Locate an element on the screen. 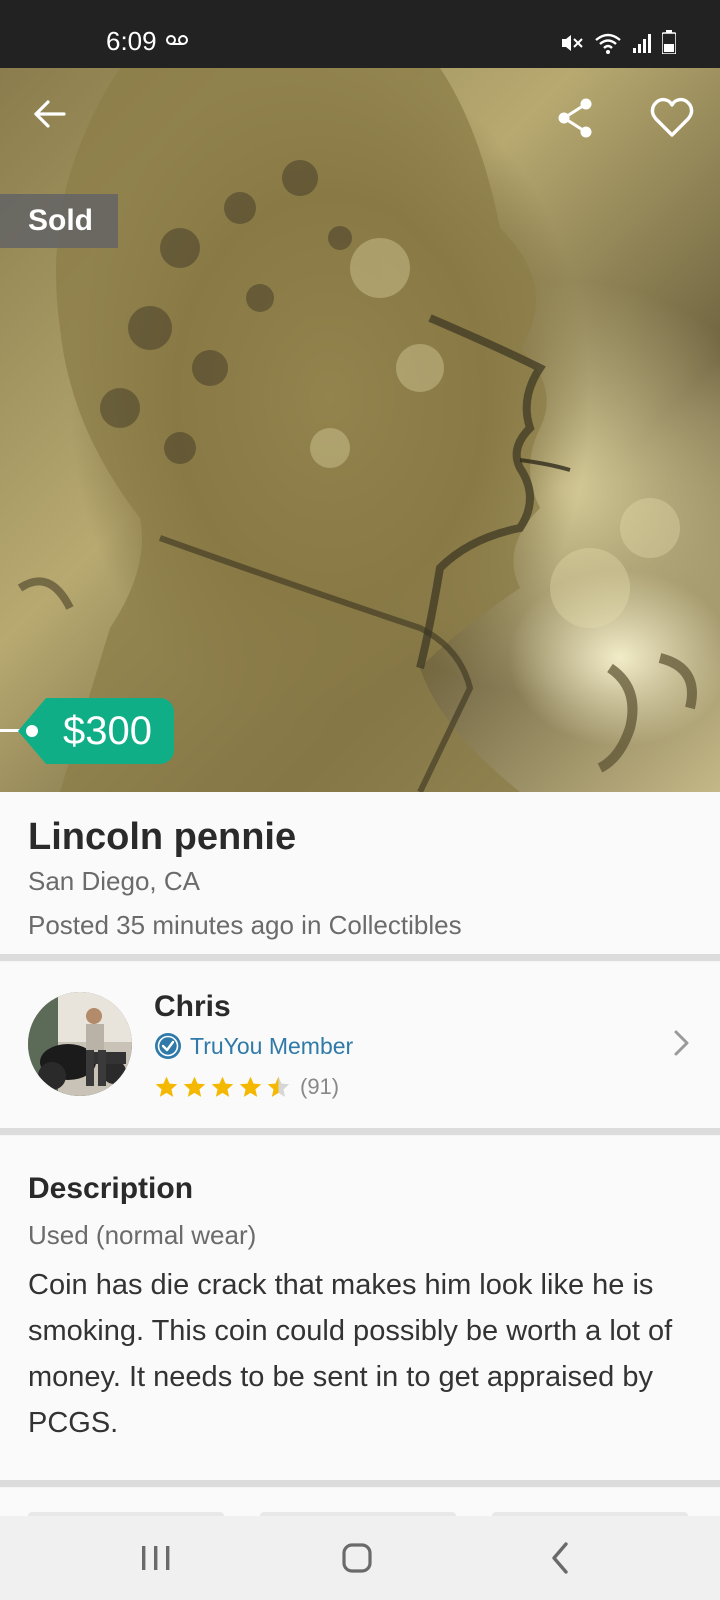  seller-avatar is located at coordinates (80, 1044).